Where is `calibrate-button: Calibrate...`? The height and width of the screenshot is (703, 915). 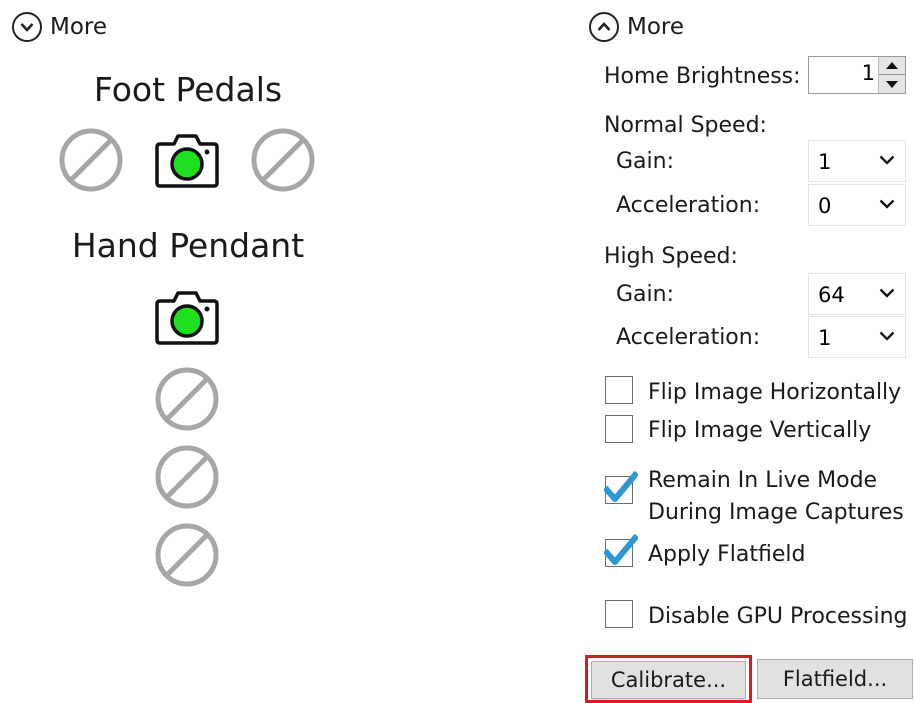
calibrate-button: Calibrate... is located at coordinates (668, 680).